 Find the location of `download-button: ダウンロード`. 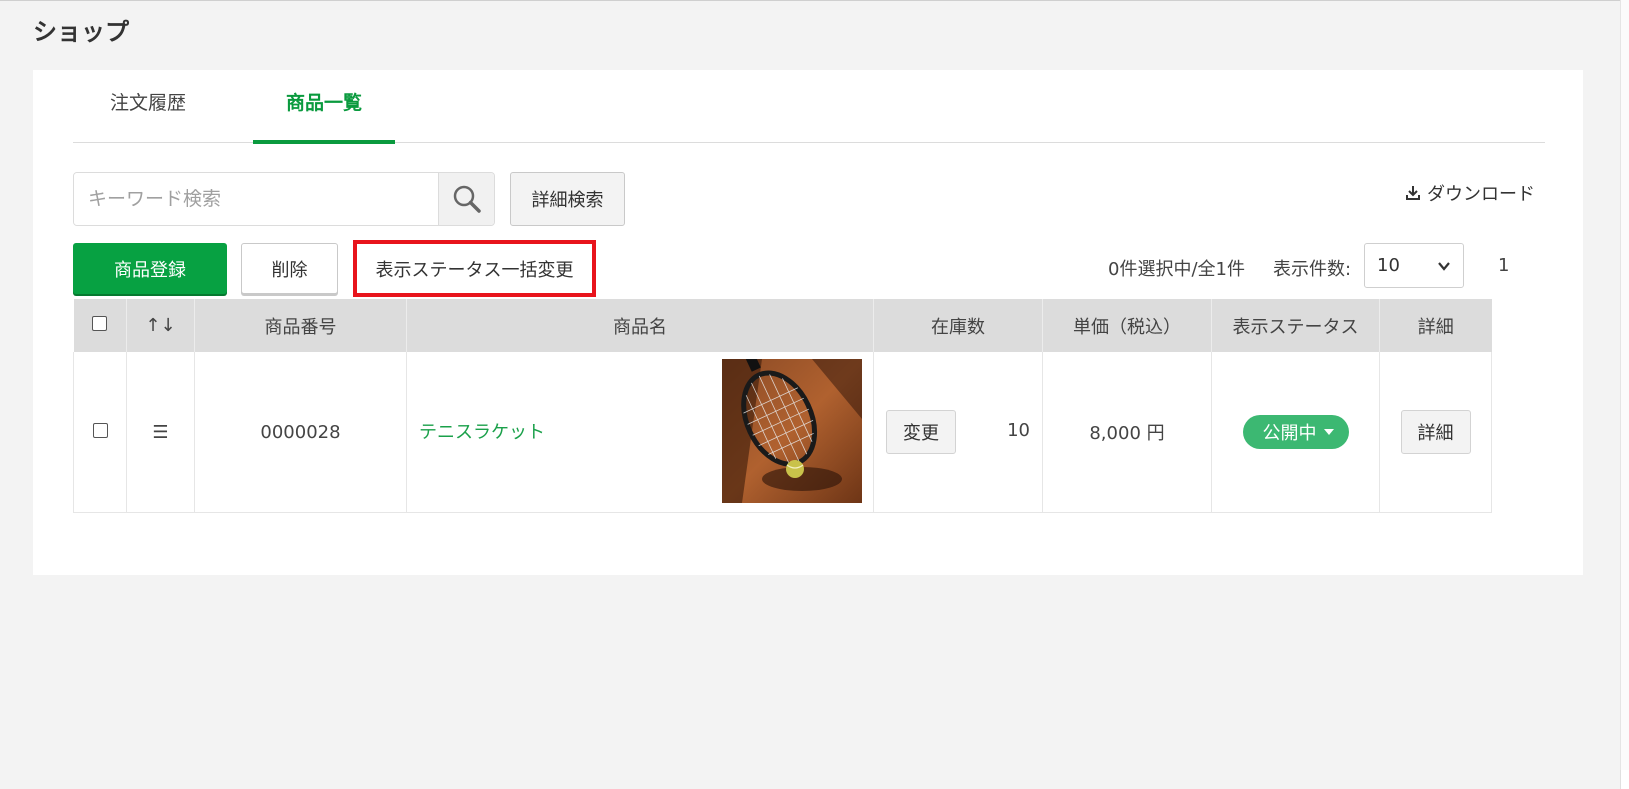

download-button: ダウンロード is located at coordinates (1470, 193).